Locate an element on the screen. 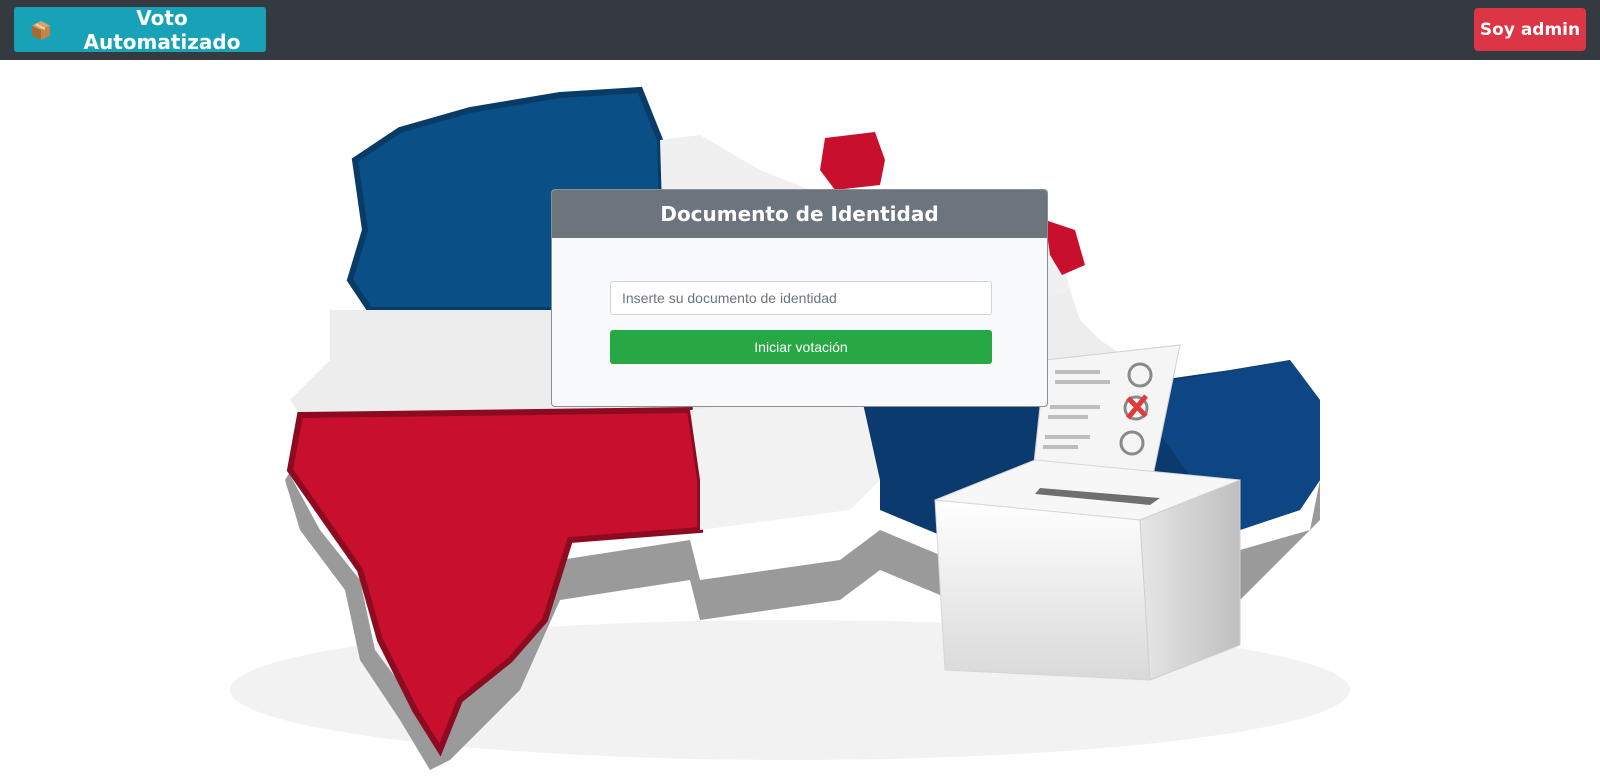 The height and width of the screenshot is (780, 1600). identity-card: Documento de Identidad Iniciar votación is located at coordinates (799, 298).